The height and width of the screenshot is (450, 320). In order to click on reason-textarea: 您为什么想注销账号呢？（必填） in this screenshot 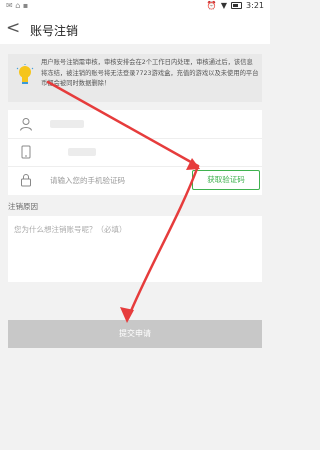, I will do `click(135, 249)`.